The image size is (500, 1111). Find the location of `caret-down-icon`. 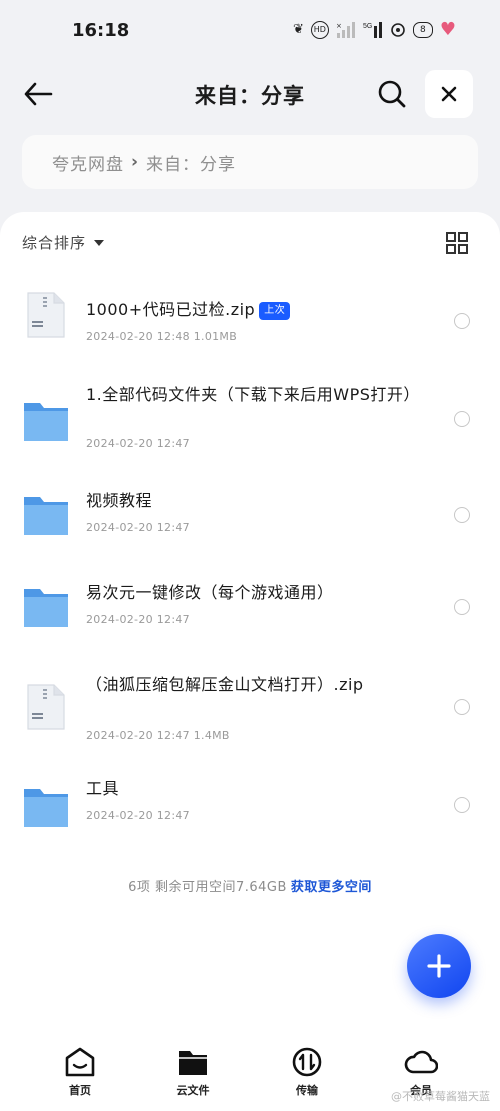

caret-down-icon is located at coordinates (99, 242).